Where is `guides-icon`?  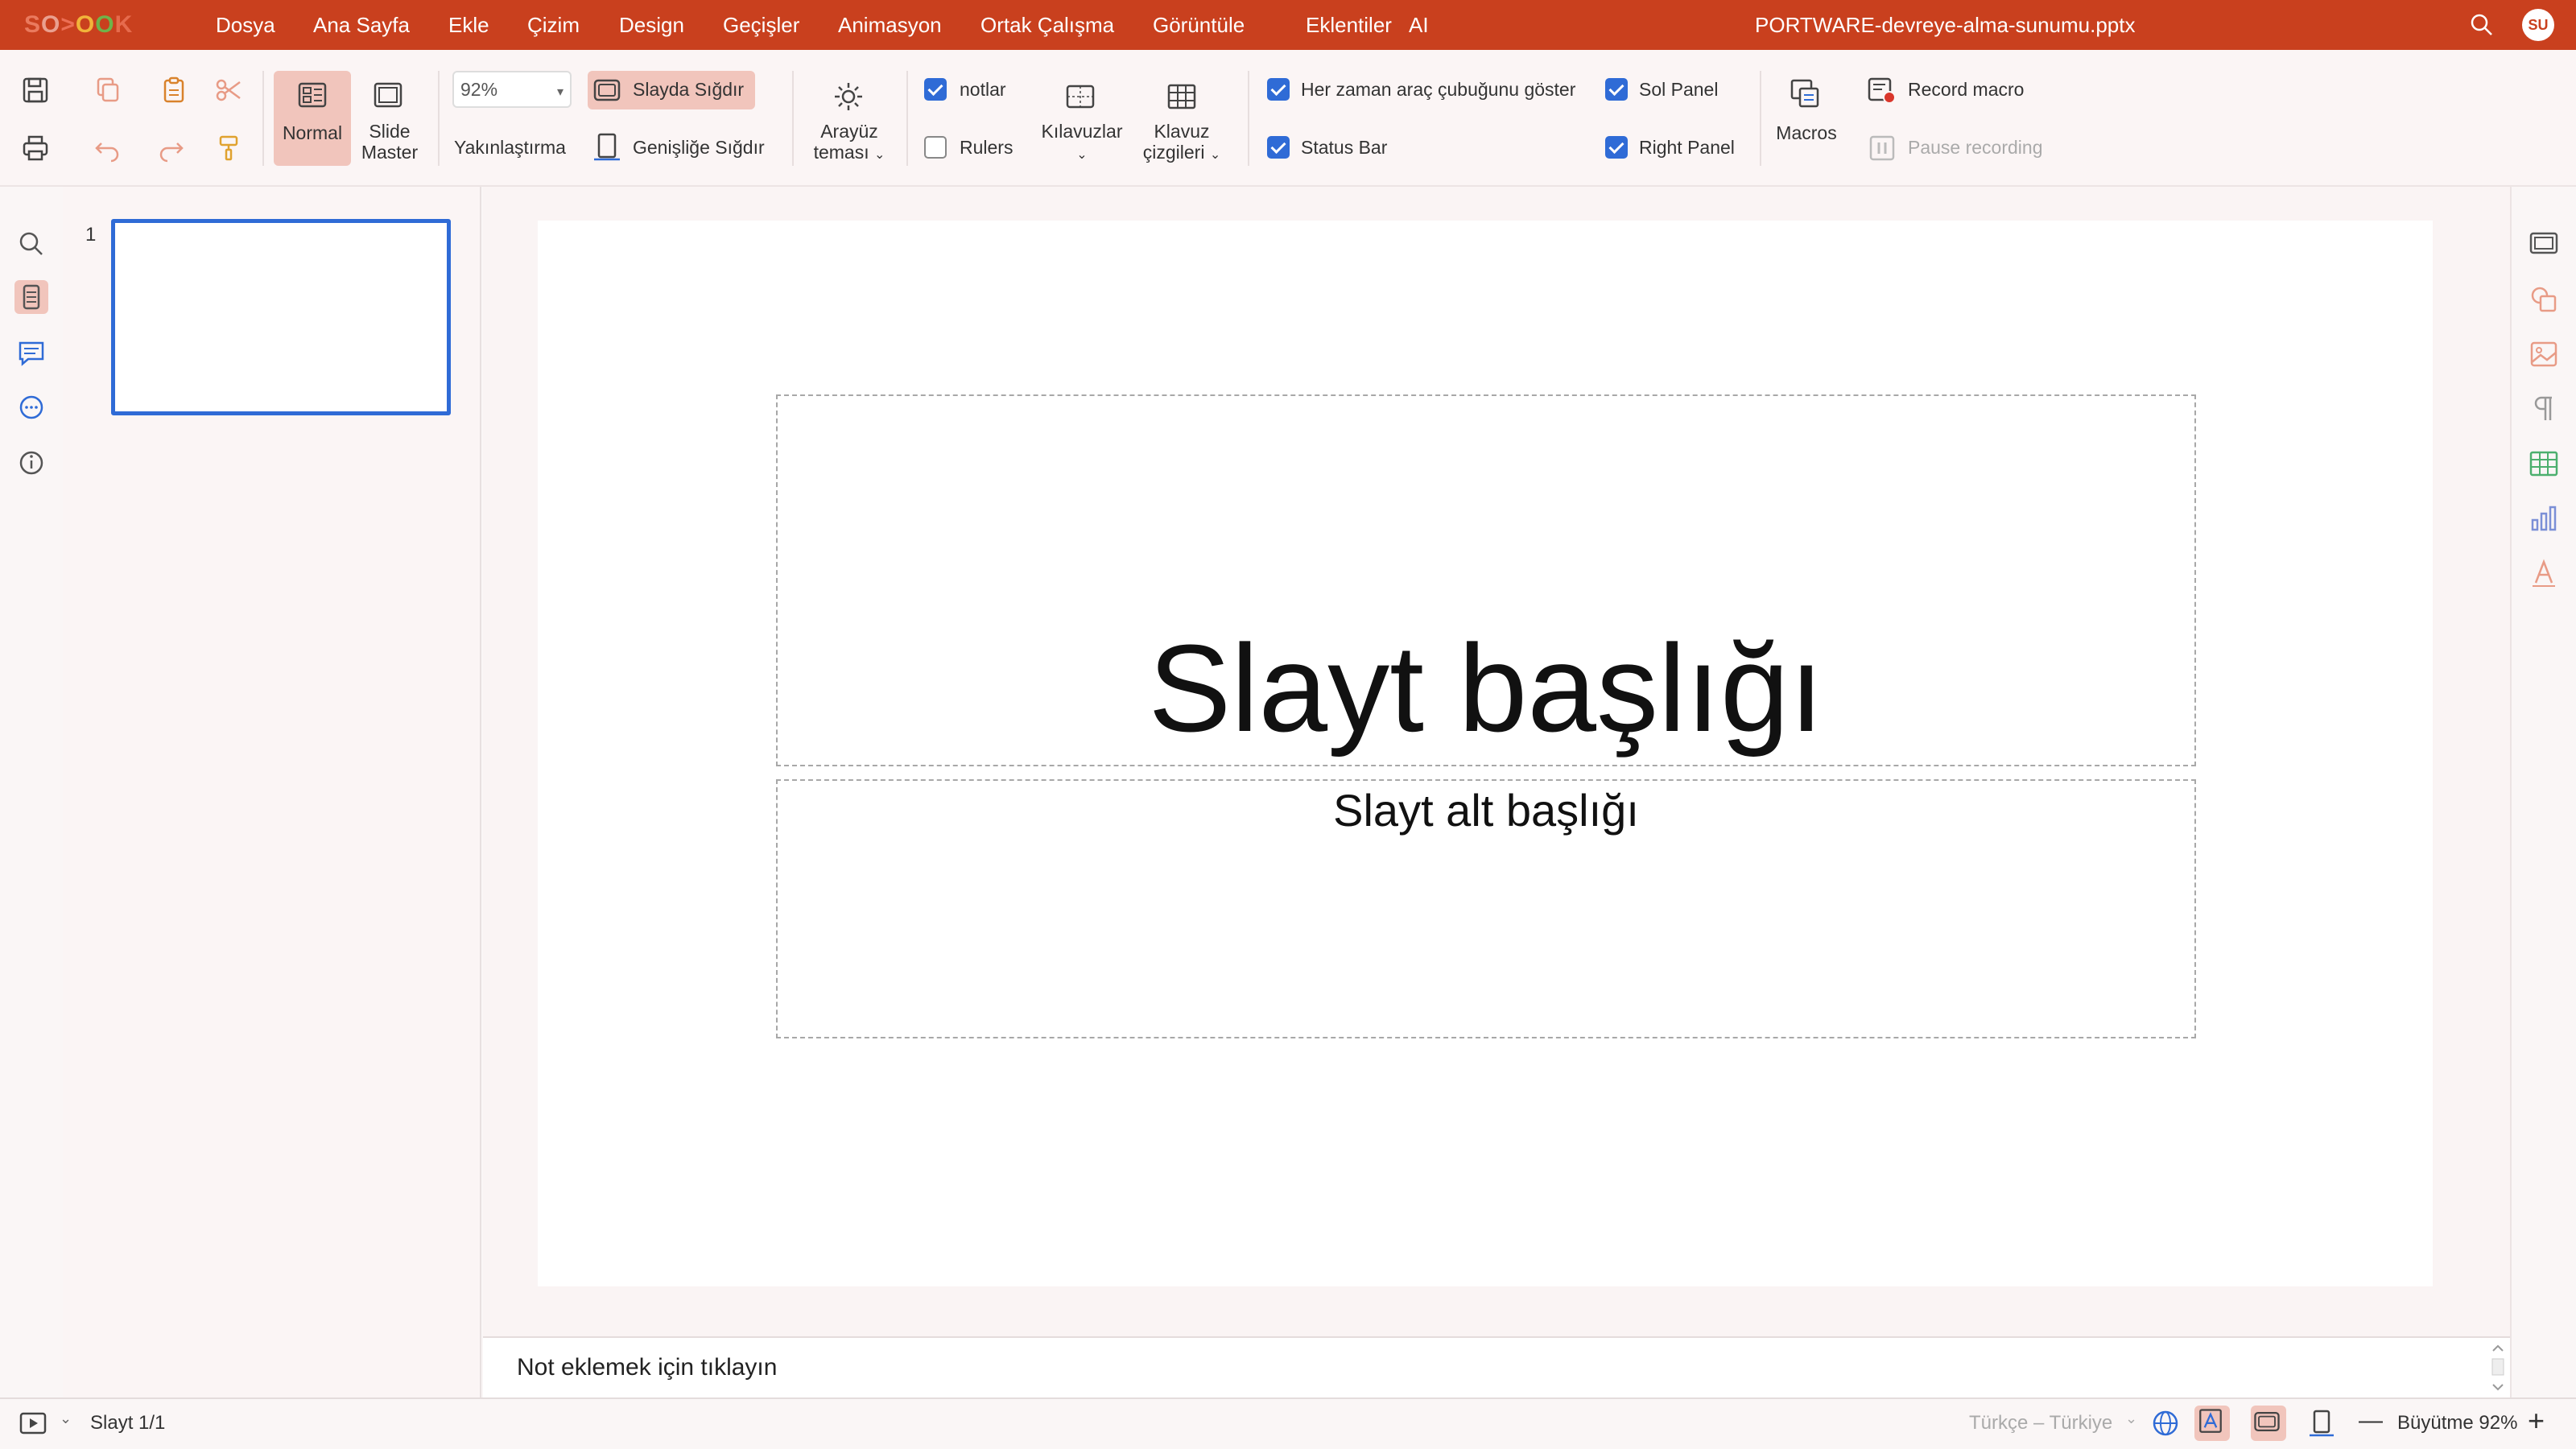
guides-icon is located at coordinates (1080, 96).